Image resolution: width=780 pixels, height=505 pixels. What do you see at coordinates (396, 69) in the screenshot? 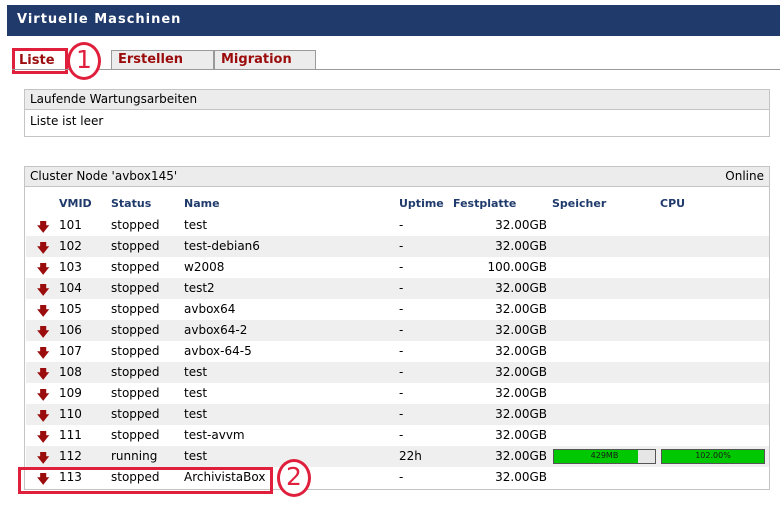
I see `tab-divider` at bounding box center [396, 69].